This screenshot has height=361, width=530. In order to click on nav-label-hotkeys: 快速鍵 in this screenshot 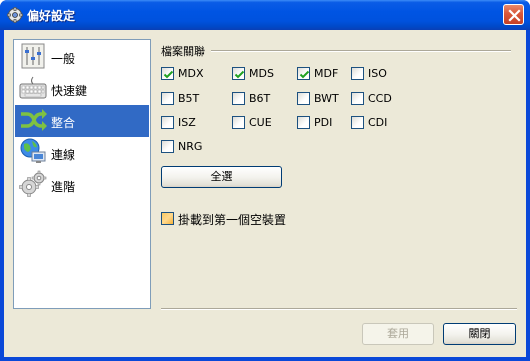, I will do `click(69, 91)`.